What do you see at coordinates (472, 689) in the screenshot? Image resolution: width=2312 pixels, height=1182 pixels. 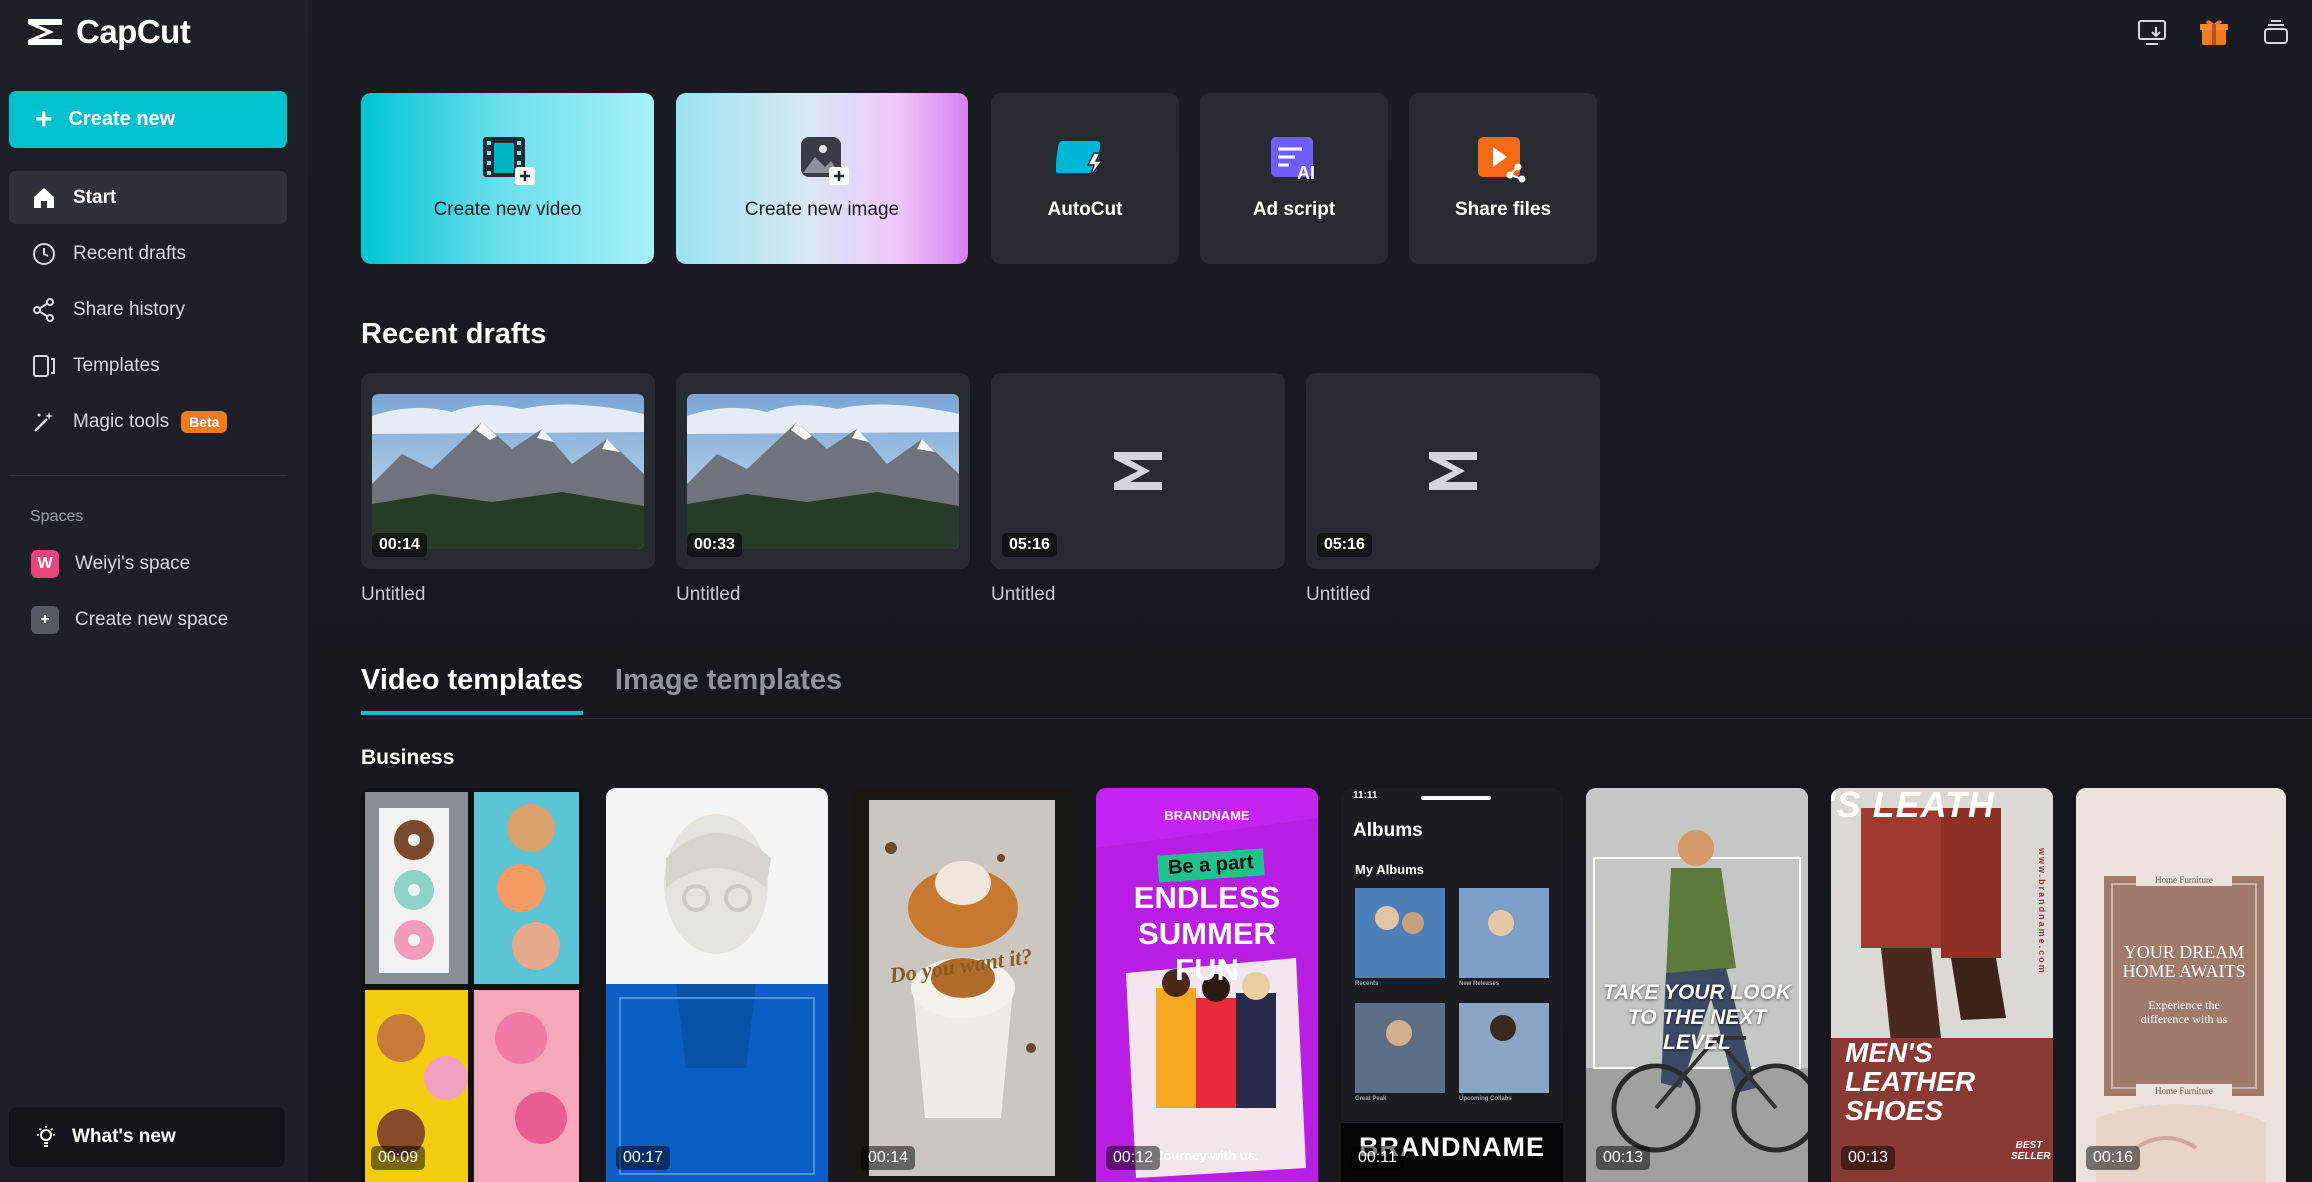 I see `tab-video-templates: Video templates` at bounding box center [472, 689].